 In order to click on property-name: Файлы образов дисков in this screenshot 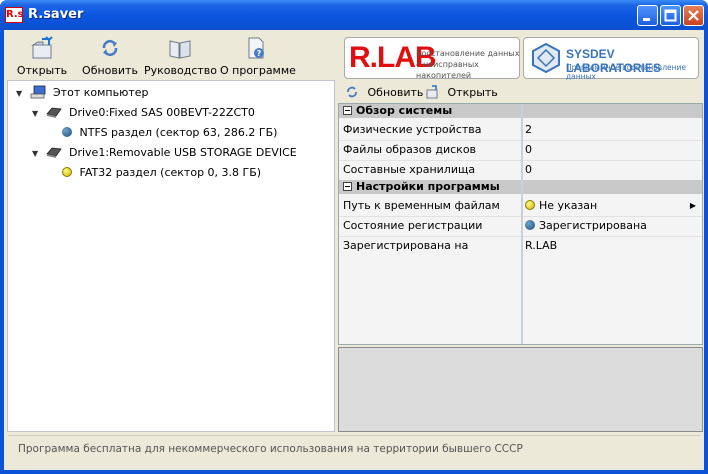, I will do `click(410, 149)`.